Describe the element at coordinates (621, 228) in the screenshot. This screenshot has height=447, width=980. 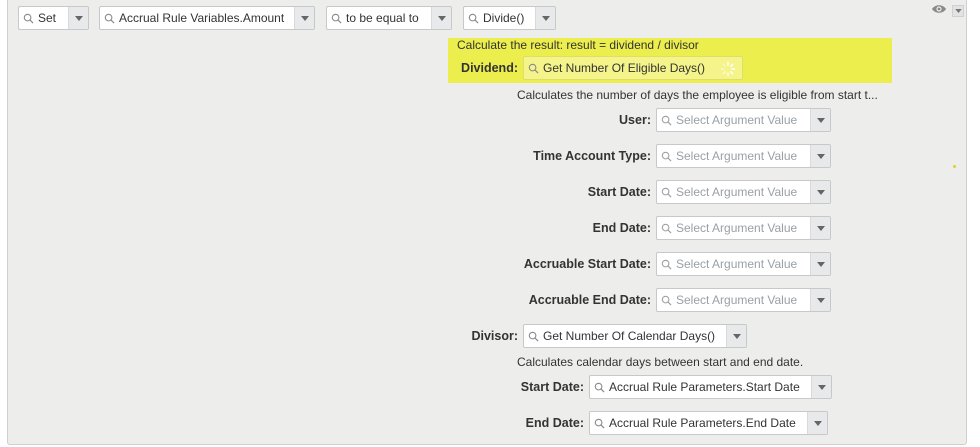
I see `arg-label-end-date: End Date:` at that location.